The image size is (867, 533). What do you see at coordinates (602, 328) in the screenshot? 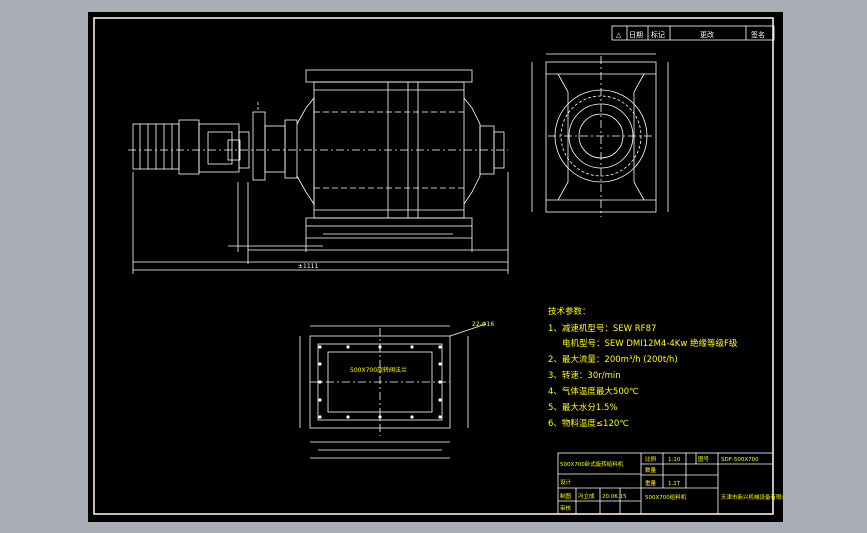
I see `tech-param-reducer: 1、减速机型号：SEW RF87` at bounding box center [602, 328].